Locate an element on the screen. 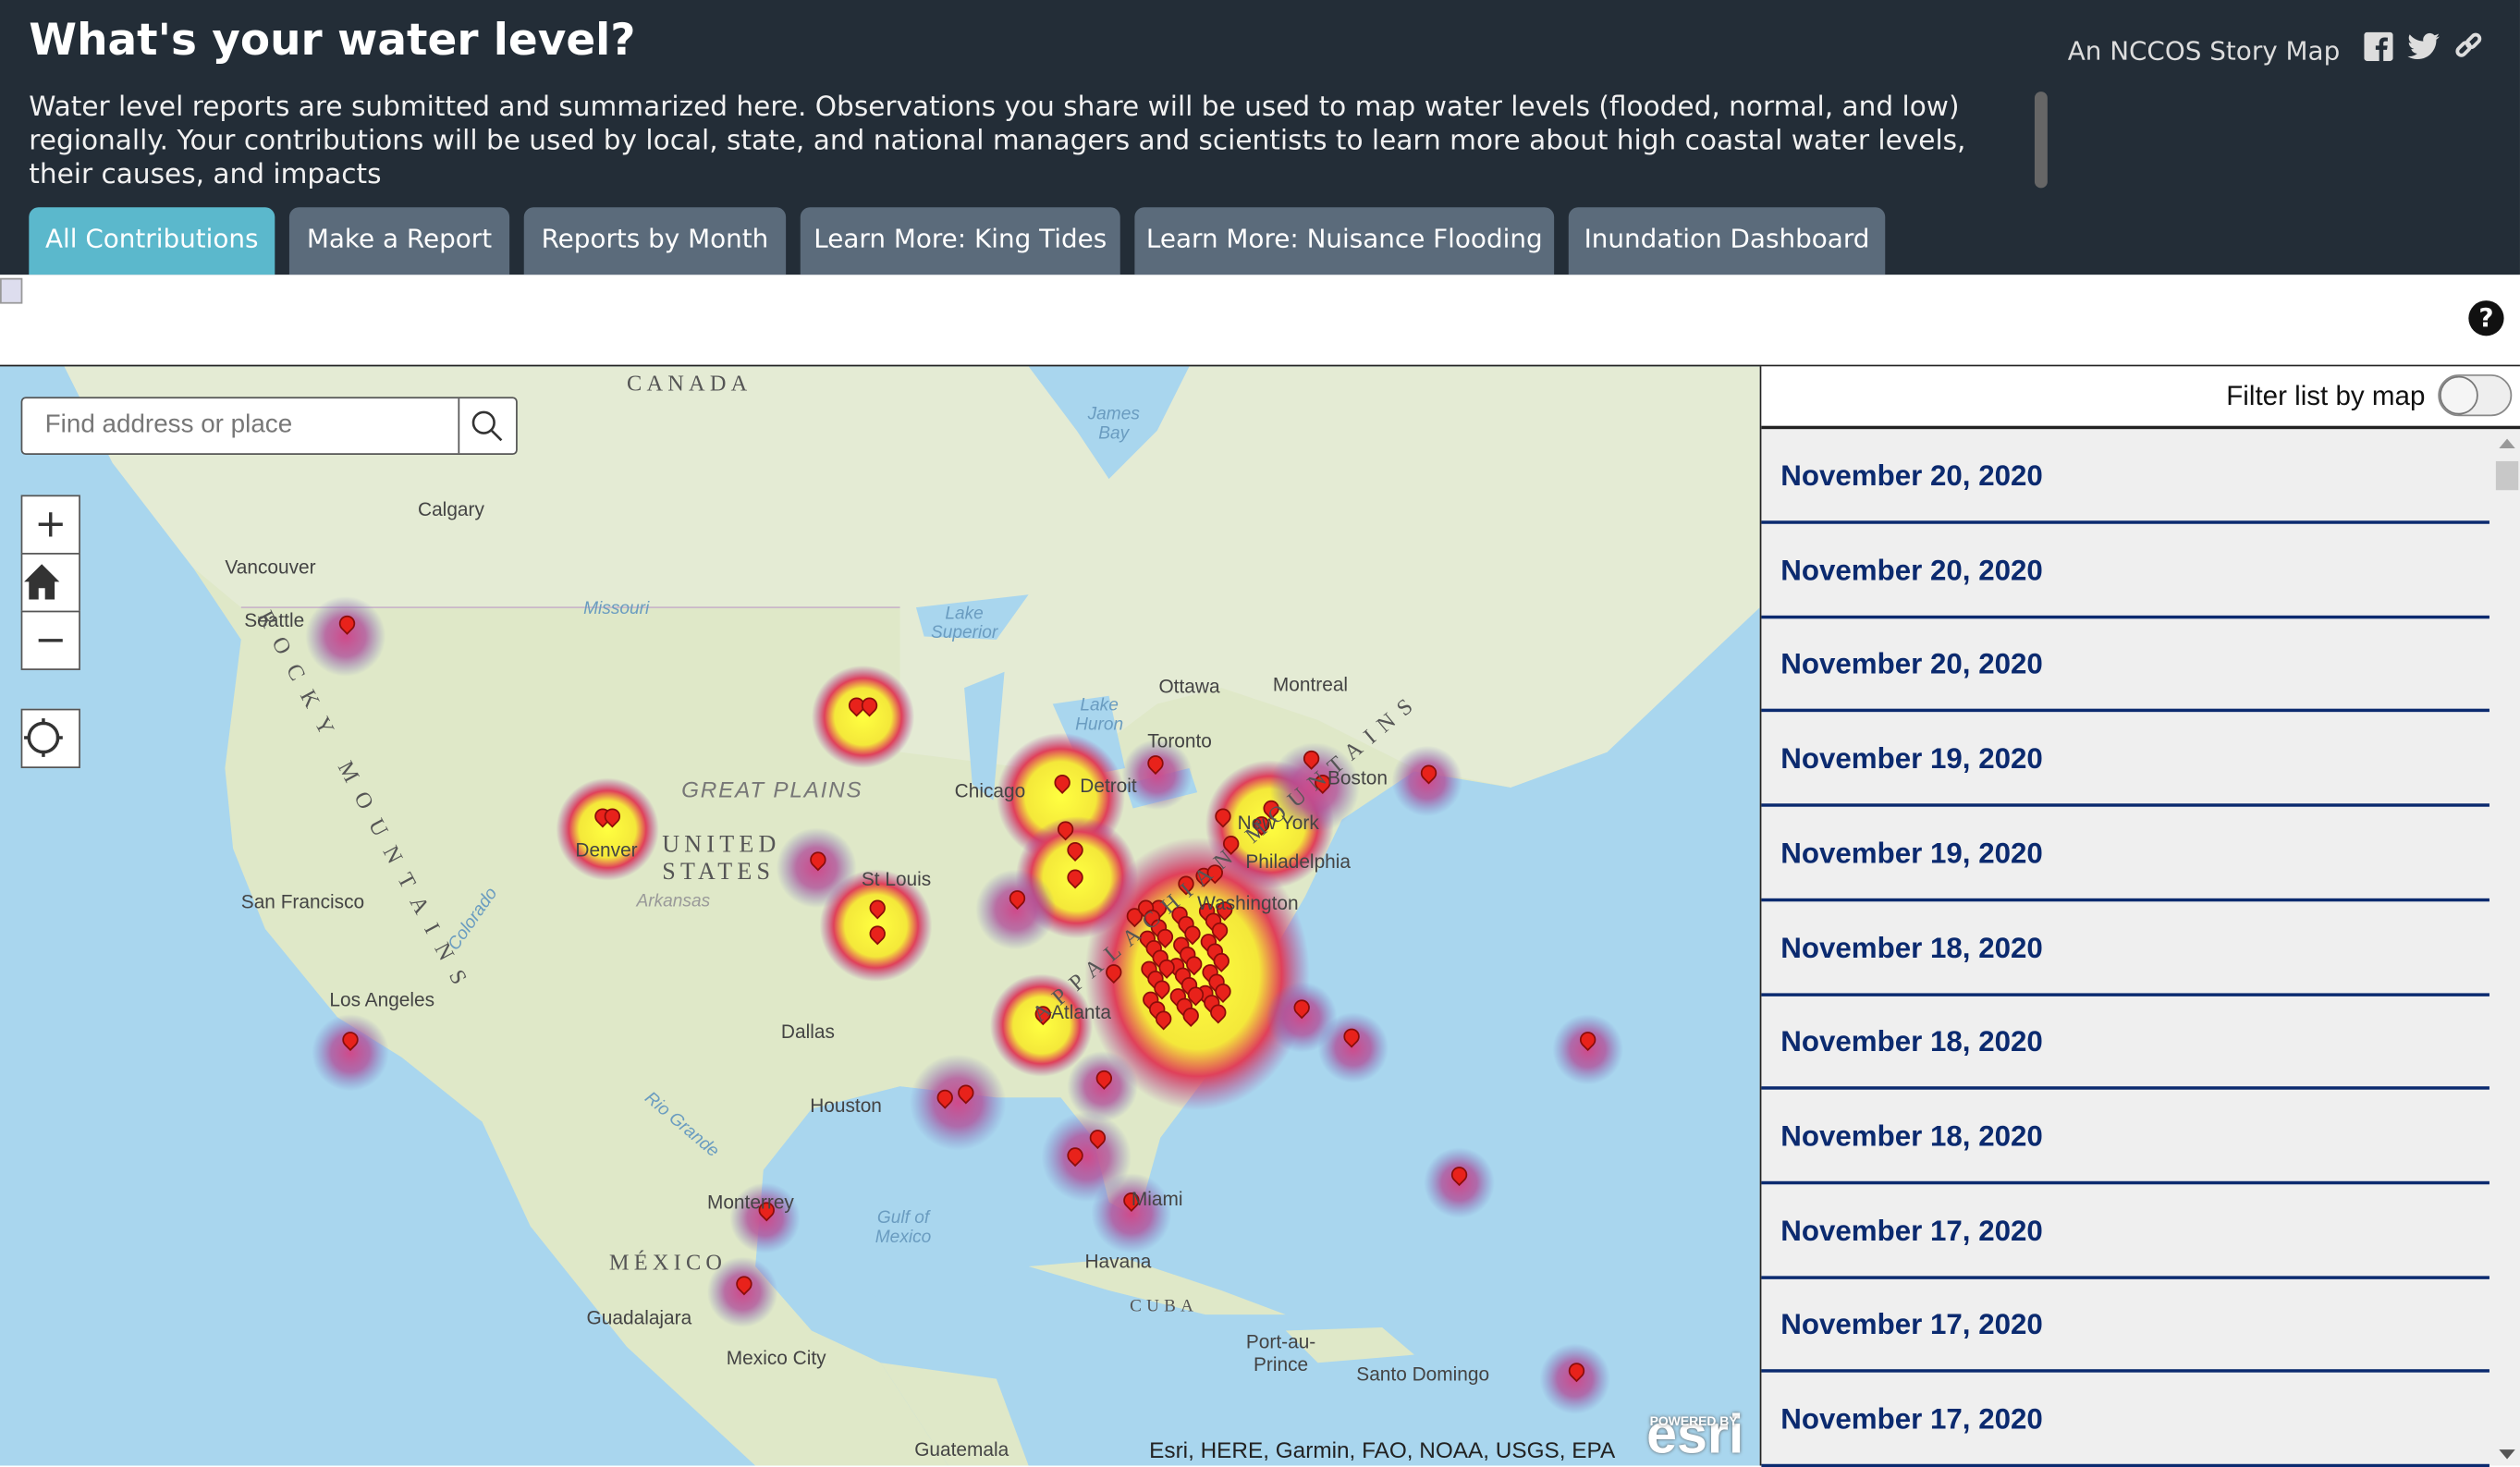 The image size is (2520, 1467). map-label: Havana is located at coordinates (1118, 1261).